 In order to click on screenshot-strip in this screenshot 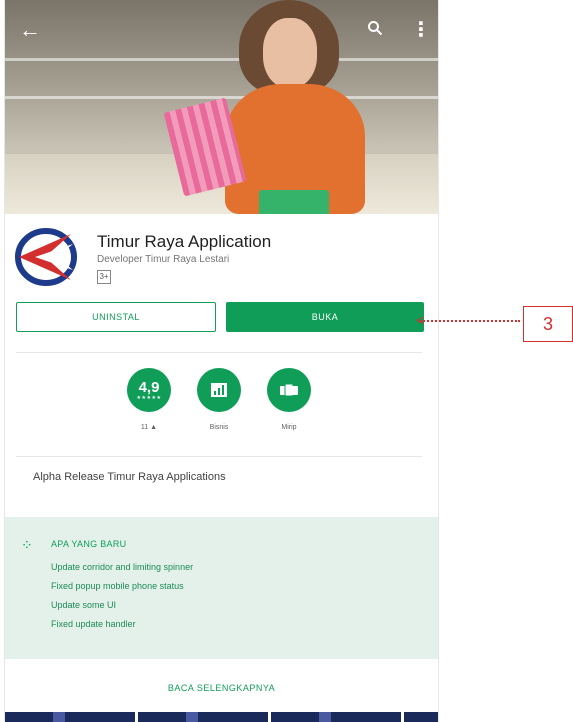, I will do `click(221, 717)`.